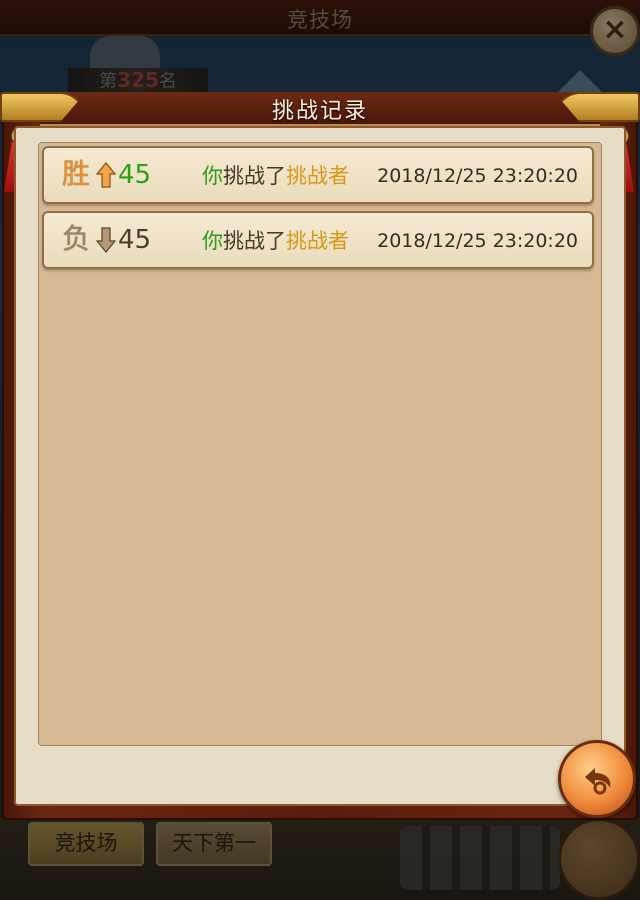  Describe the element at coordinates (76, 238) in the screenshot. I see `result-lose-label: 负` at that location.